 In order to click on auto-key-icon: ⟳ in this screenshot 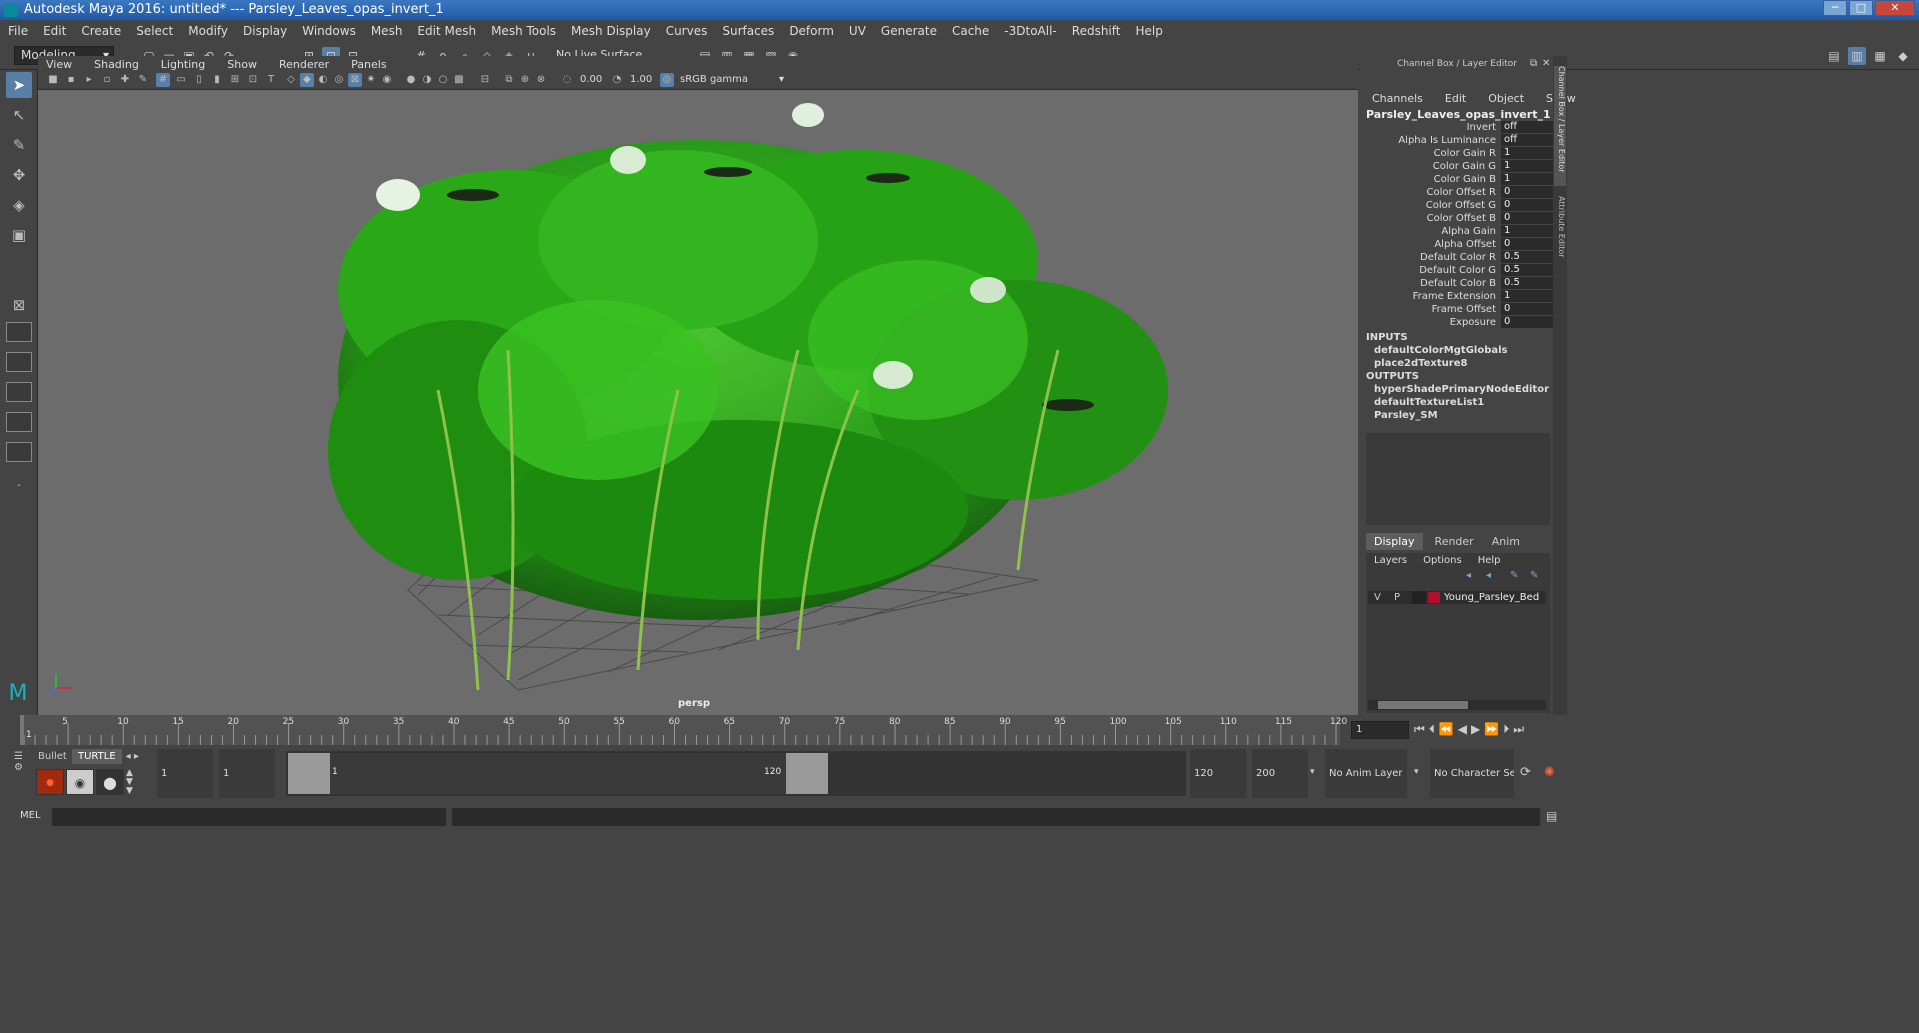, I will do `click(1525, 772)`.